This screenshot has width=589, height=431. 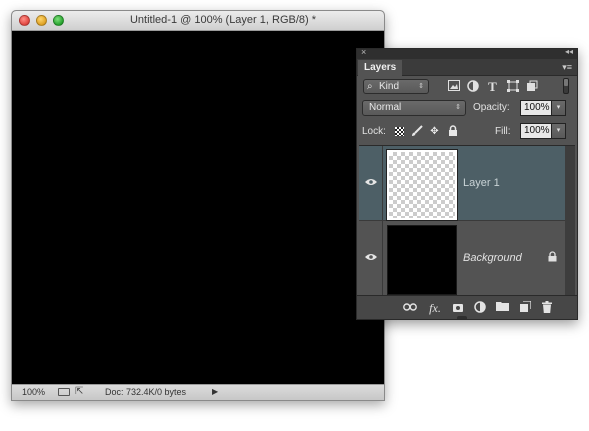 What do you see at coordinates (58, 20) in the screenshot?
I see `zoom-window-button` at bounding box center [58, 20].